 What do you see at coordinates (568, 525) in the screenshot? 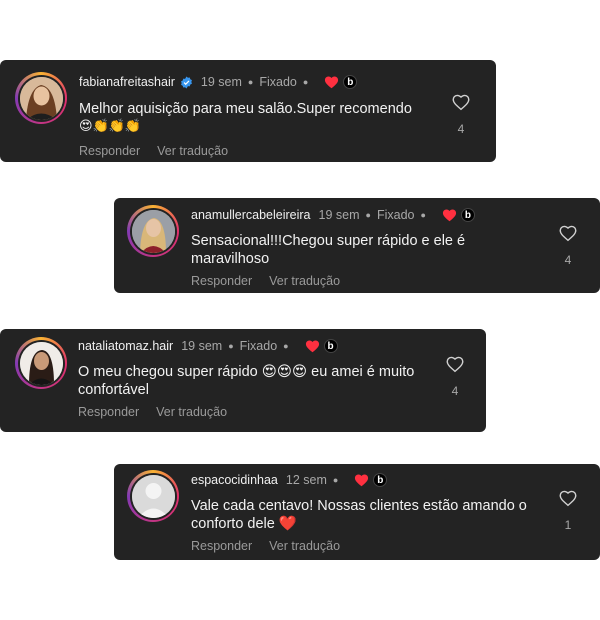
I see `like-count: 1` at bounding box center [568, 525].